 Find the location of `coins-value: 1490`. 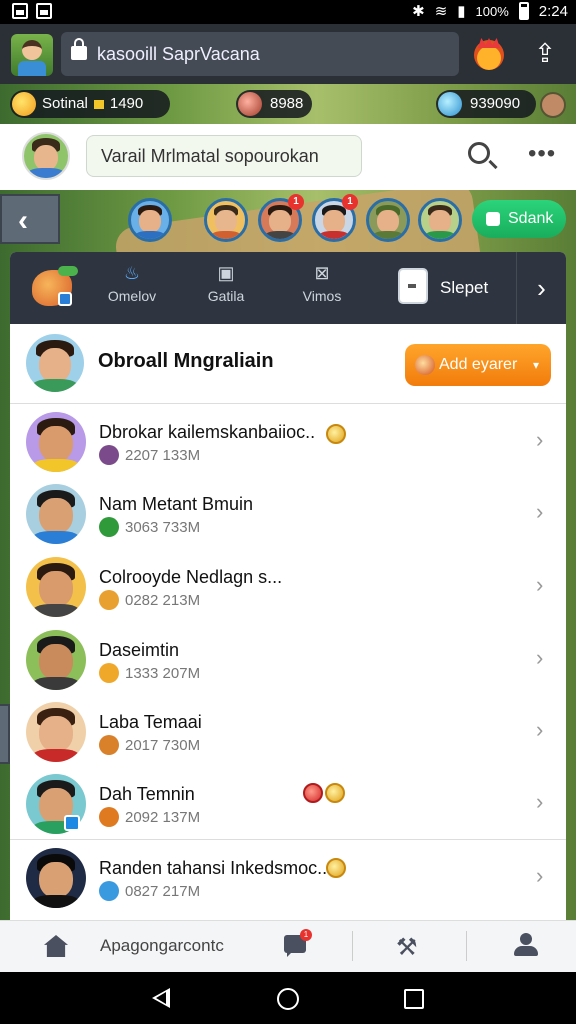

coins-value: 1490 is located at coordinates (126, 103).